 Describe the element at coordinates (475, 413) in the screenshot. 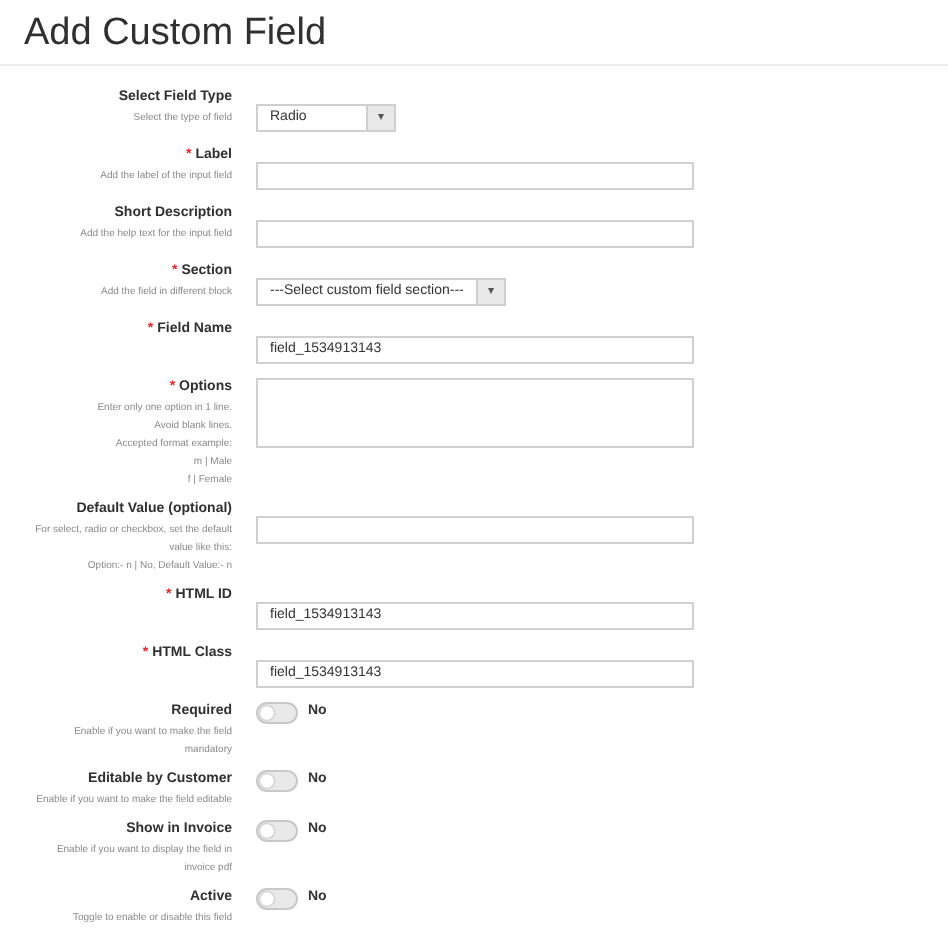

I see `options-textarea` at that location.